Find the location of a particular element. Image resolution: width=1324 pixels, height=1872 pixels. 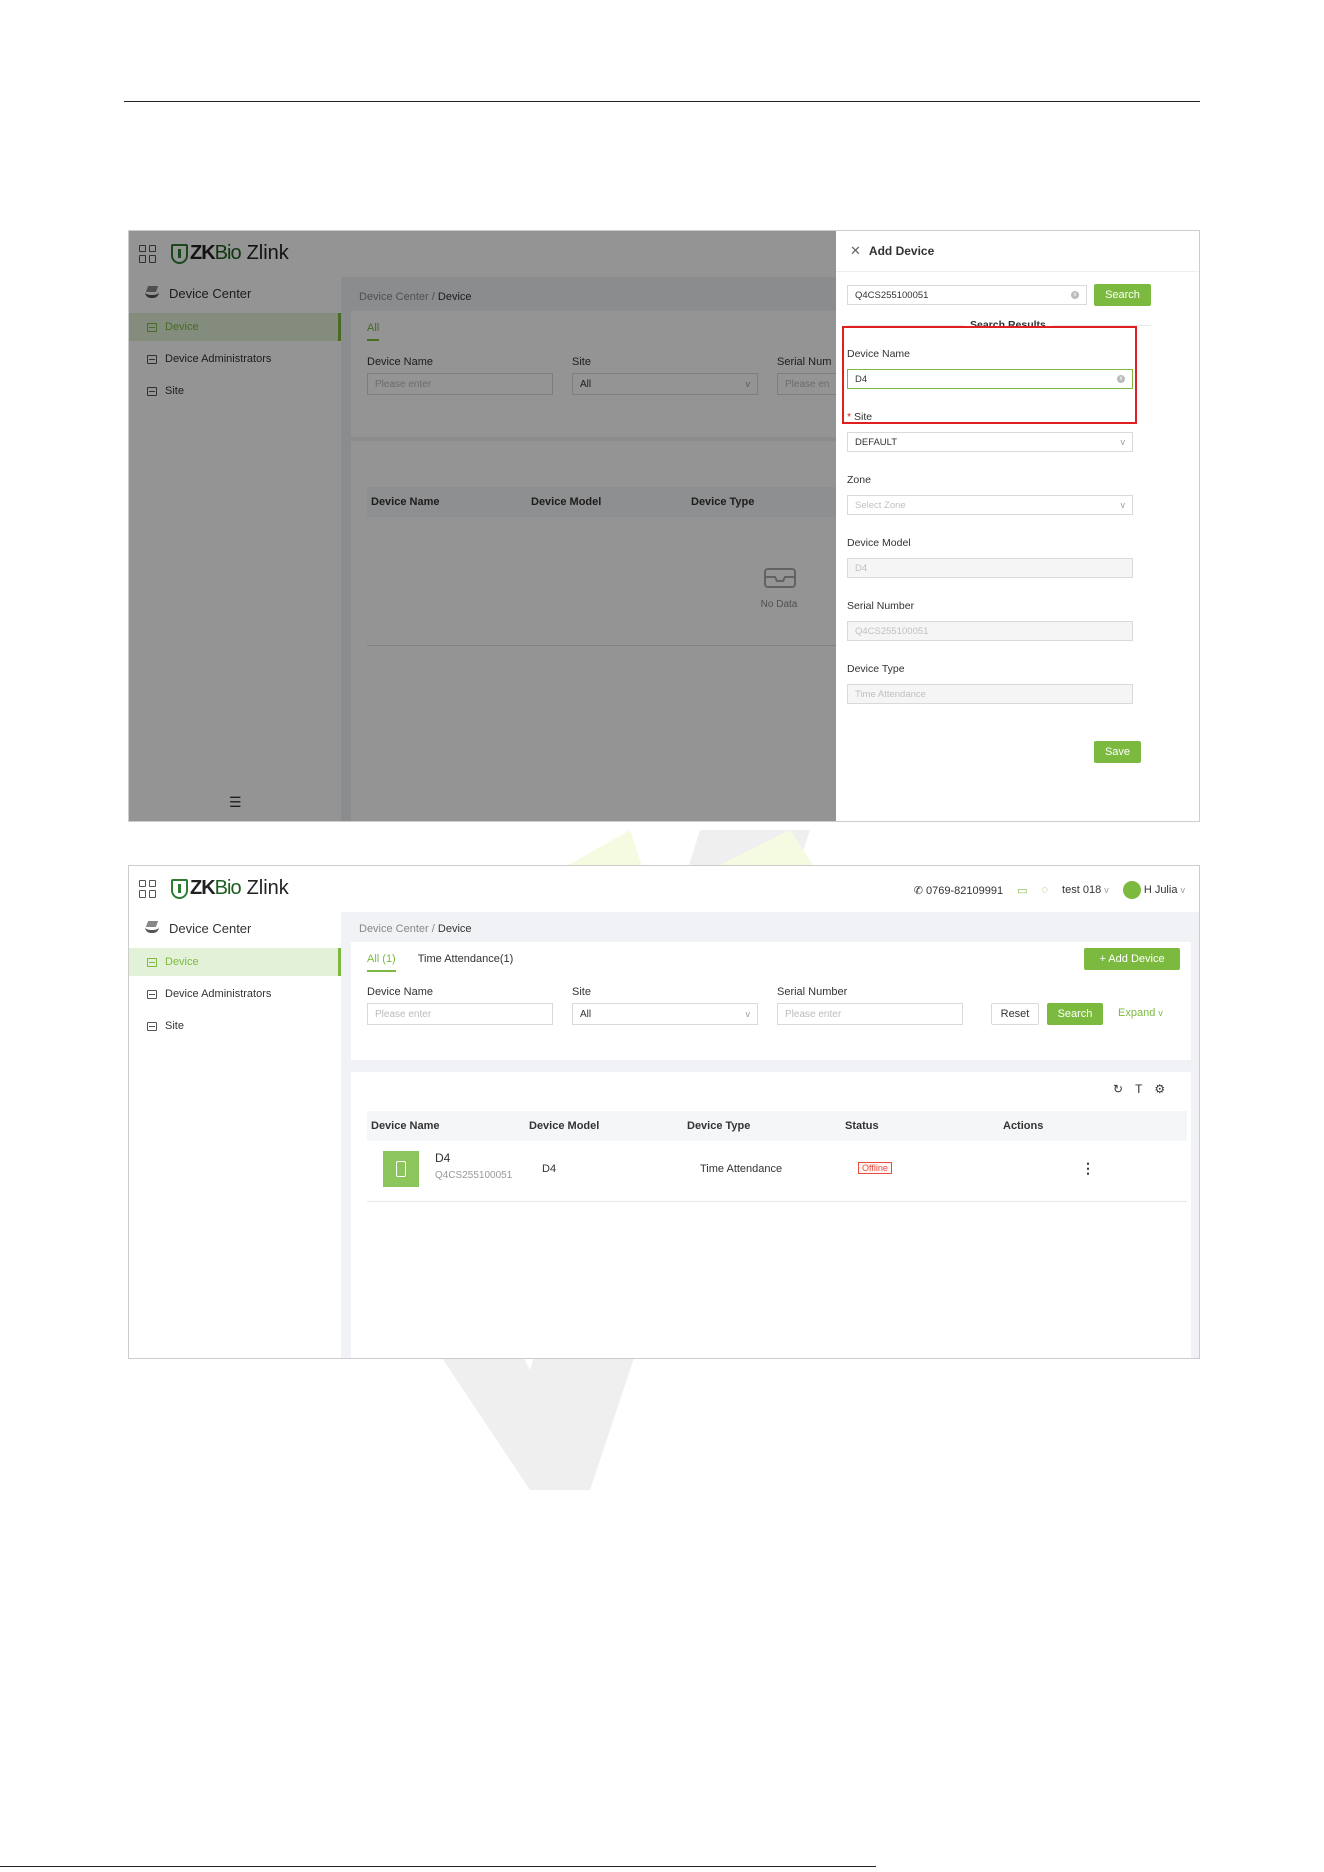

device-type-field: Time Attendance is located at coordinates (990, 694).